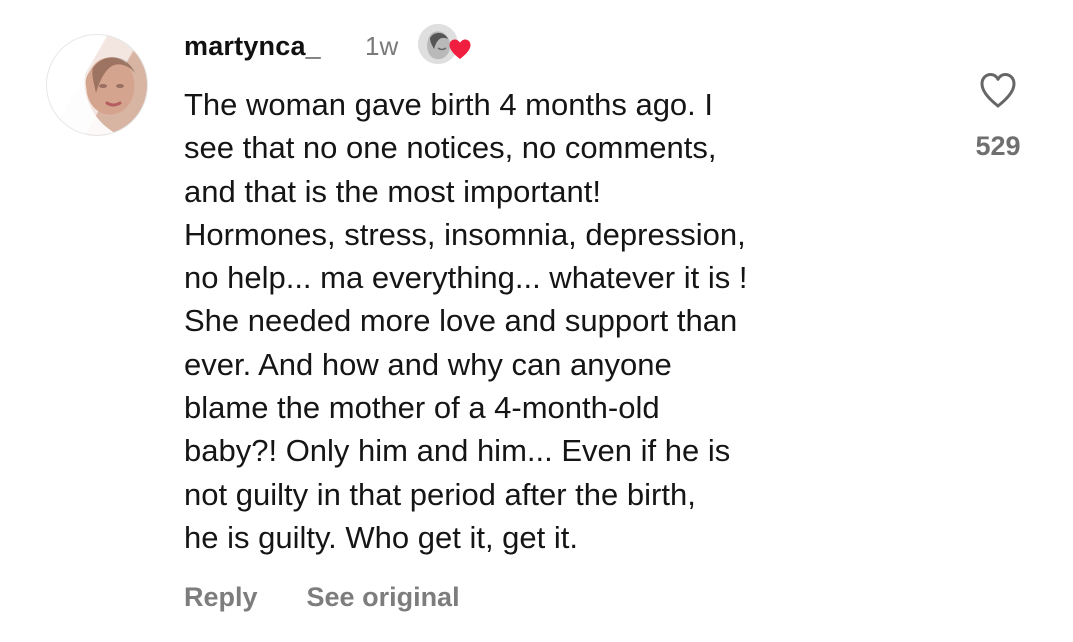 This screenshot has width=1073, height=642. I want to click on see-original-button: See original, so click(383, 597).